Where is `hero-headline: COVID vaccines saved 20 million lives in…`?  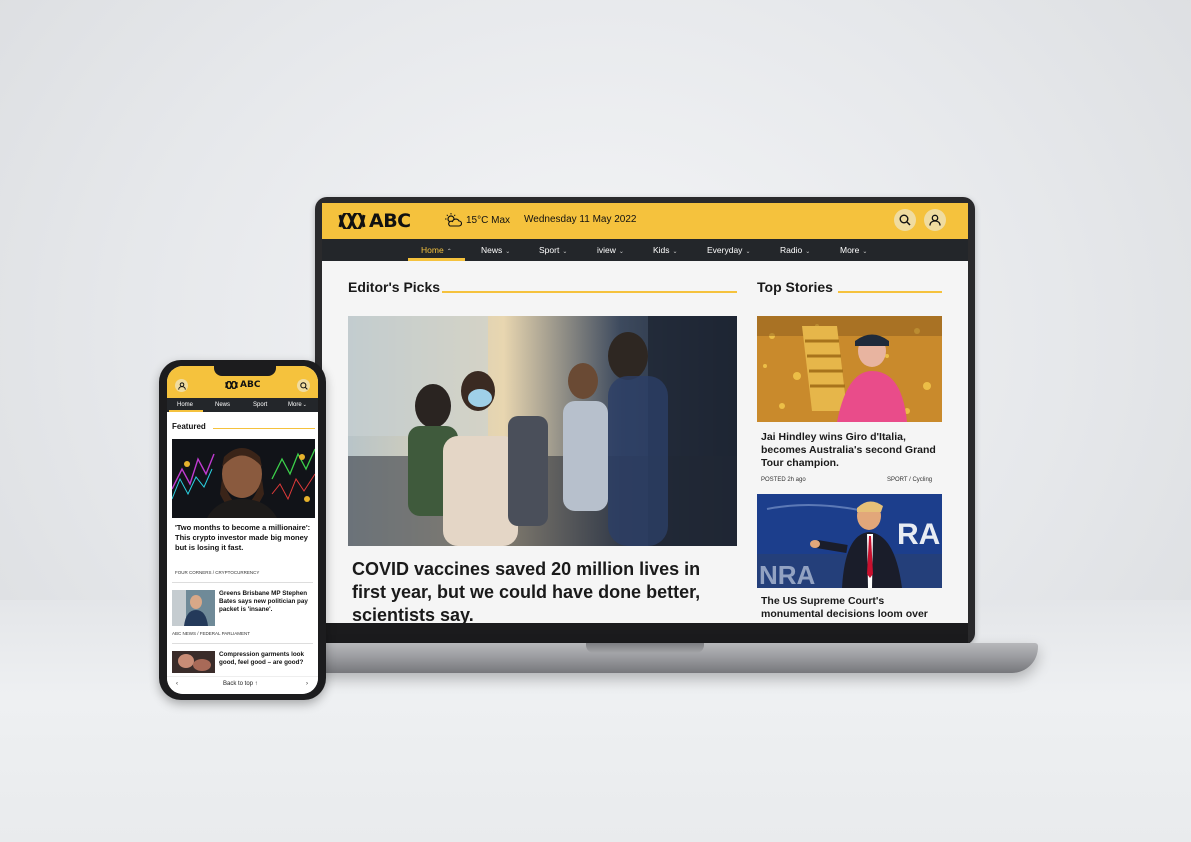 hero-headline: COVID vaccines saved 20 million lives in… is located at coordinates (544, 590).